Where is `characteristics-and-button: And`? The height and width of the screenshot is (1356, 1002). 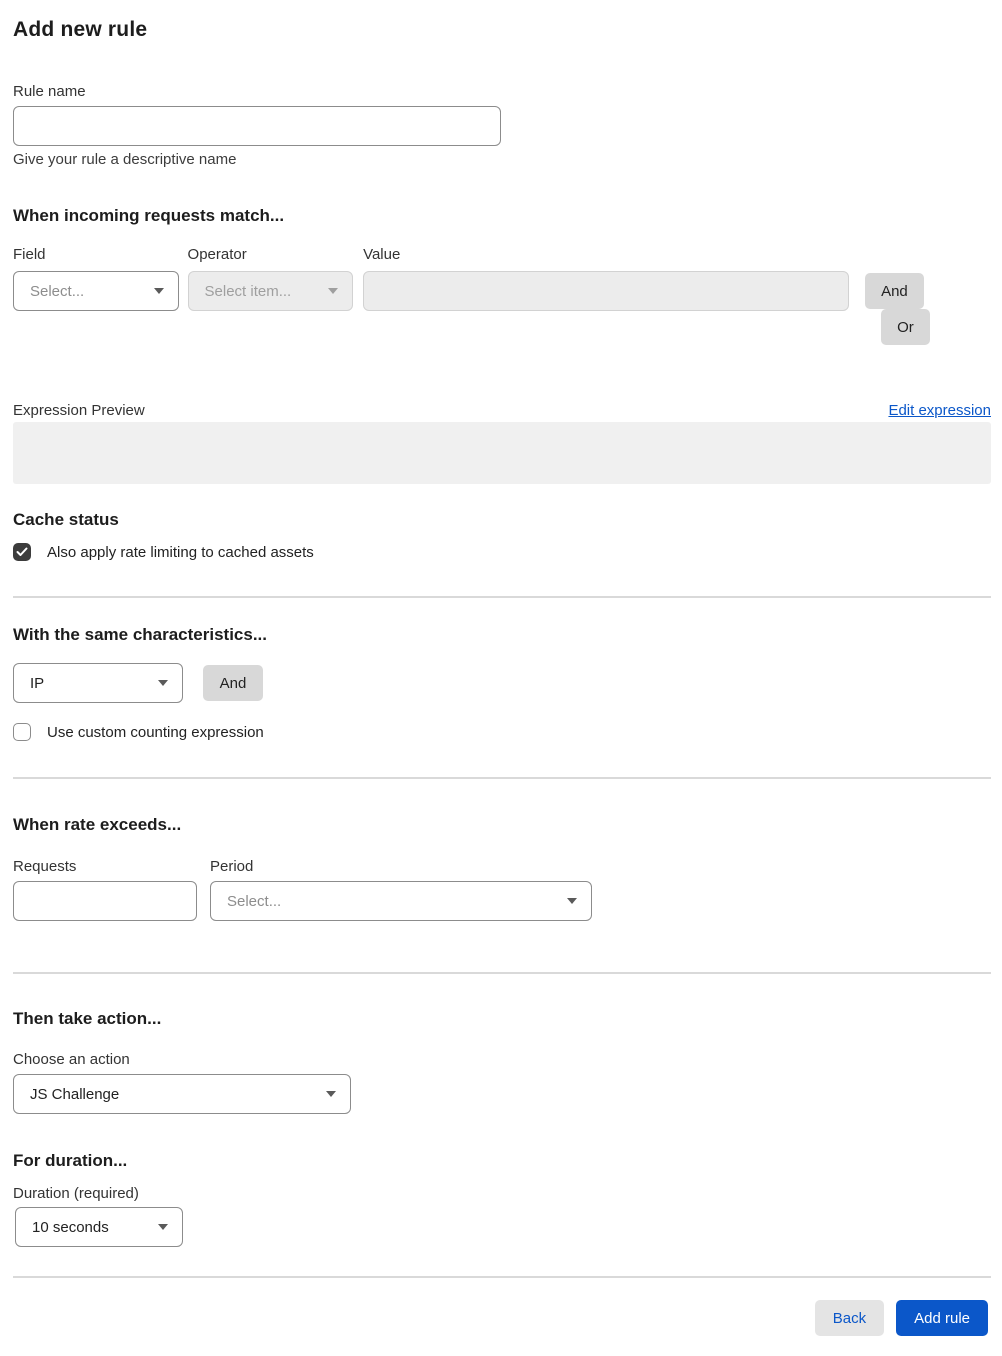
characteristics-and-button: And is located at coordinates (233, 683).